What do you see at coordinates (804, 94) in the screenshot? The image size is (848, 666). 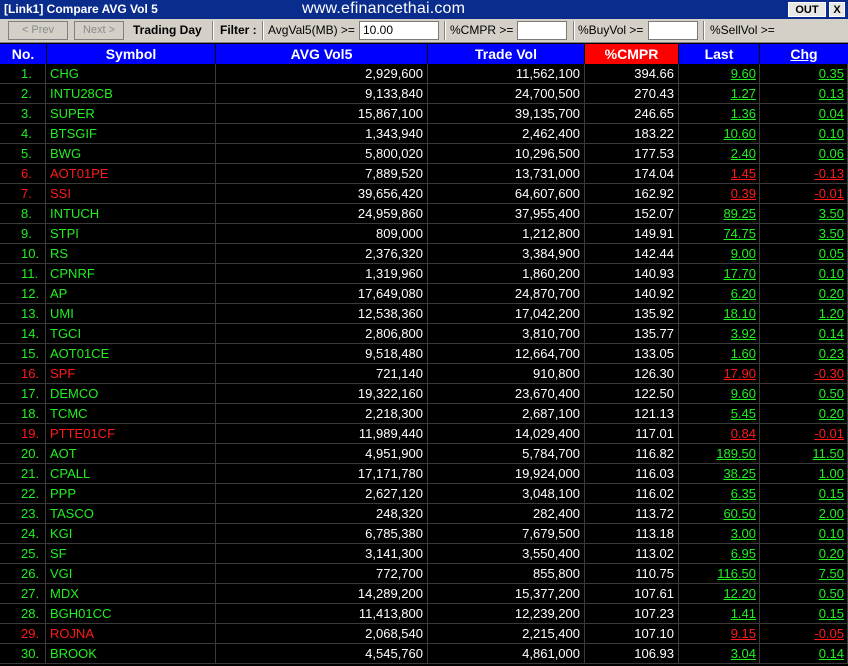 I see `change-link: 0.13` at bounding box center [804, 94].